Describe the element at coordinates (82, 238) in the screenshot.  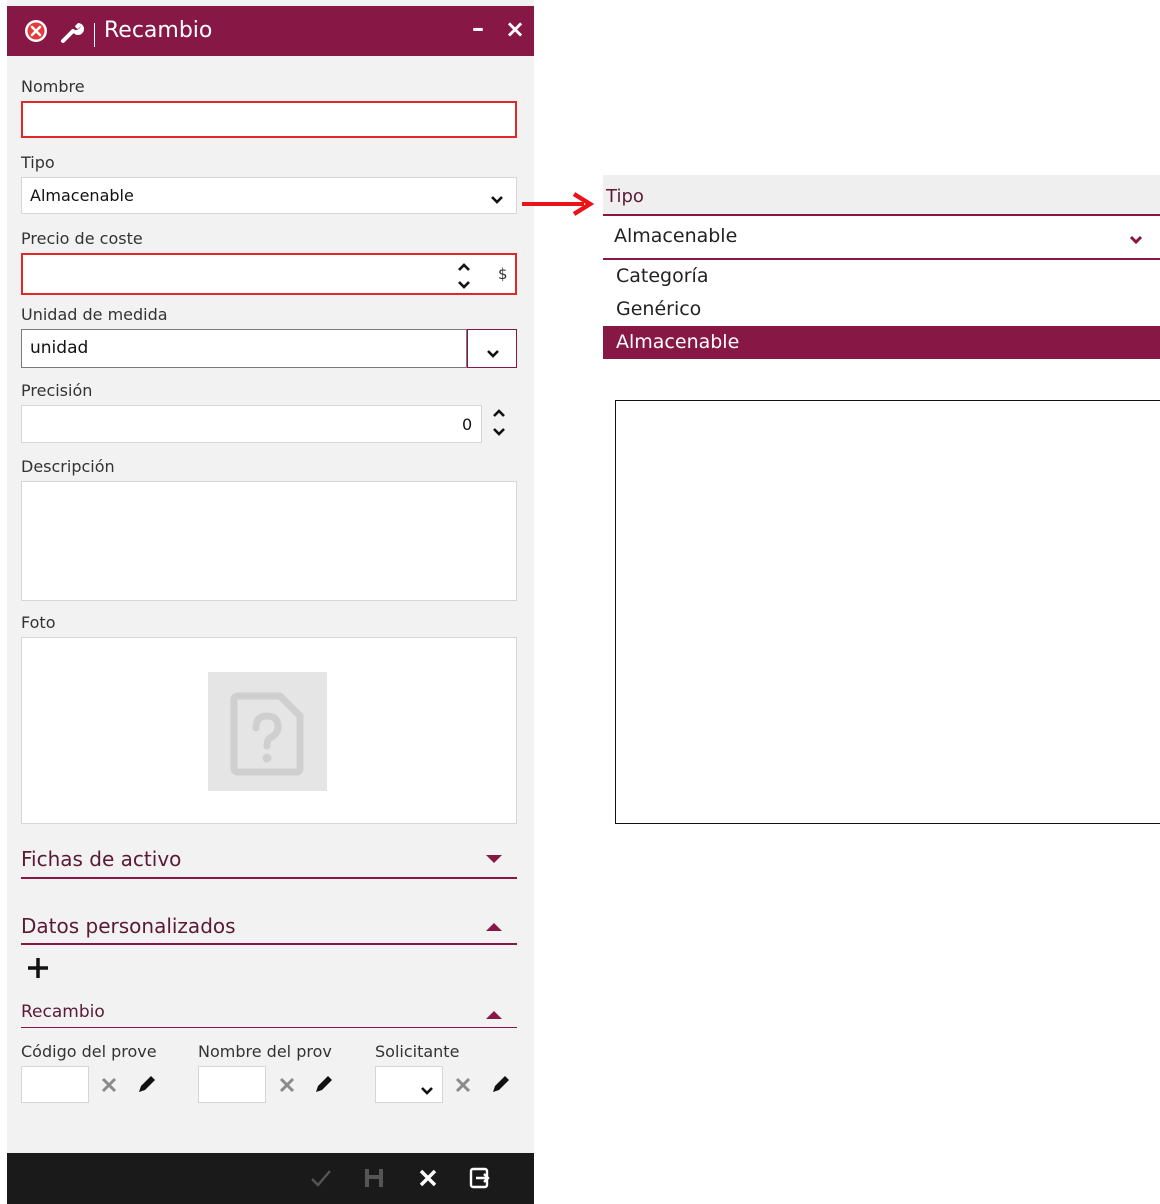
I see `precio-label: Precio de coste` at that location.